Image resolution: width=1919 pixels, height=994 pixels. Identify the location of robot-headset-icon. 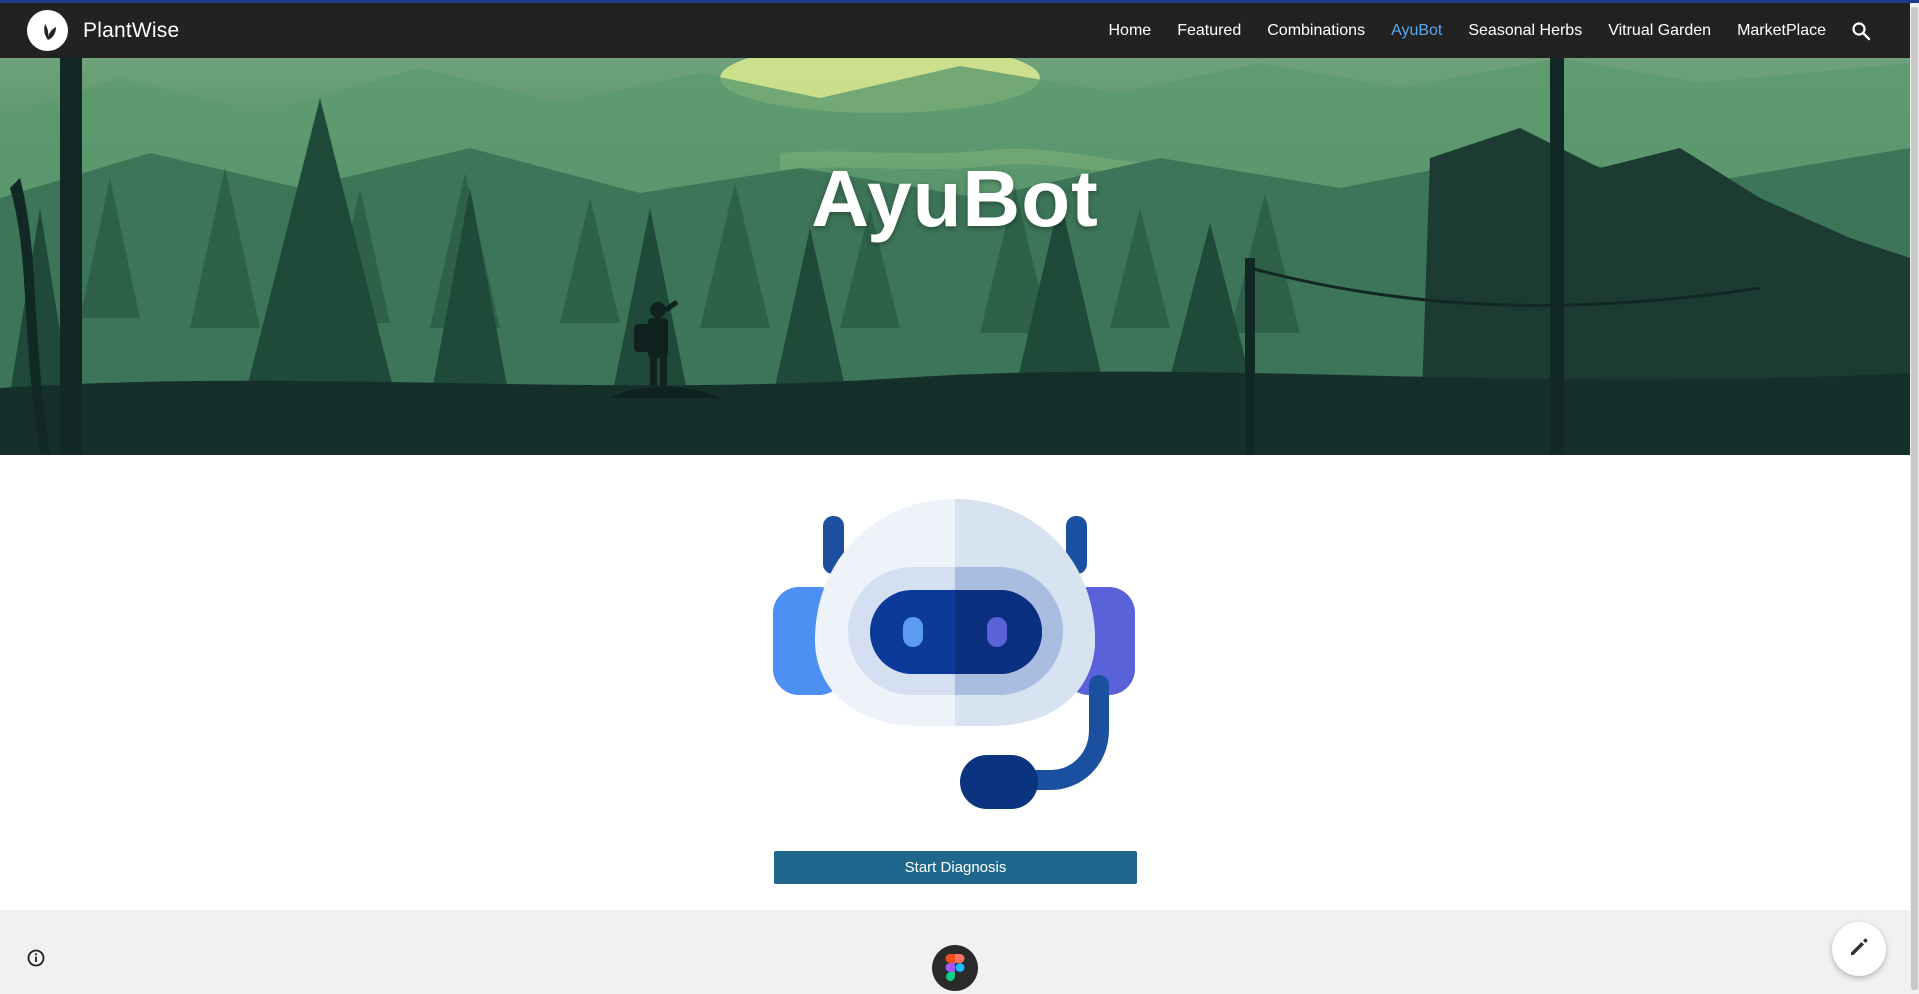
(954, 654).